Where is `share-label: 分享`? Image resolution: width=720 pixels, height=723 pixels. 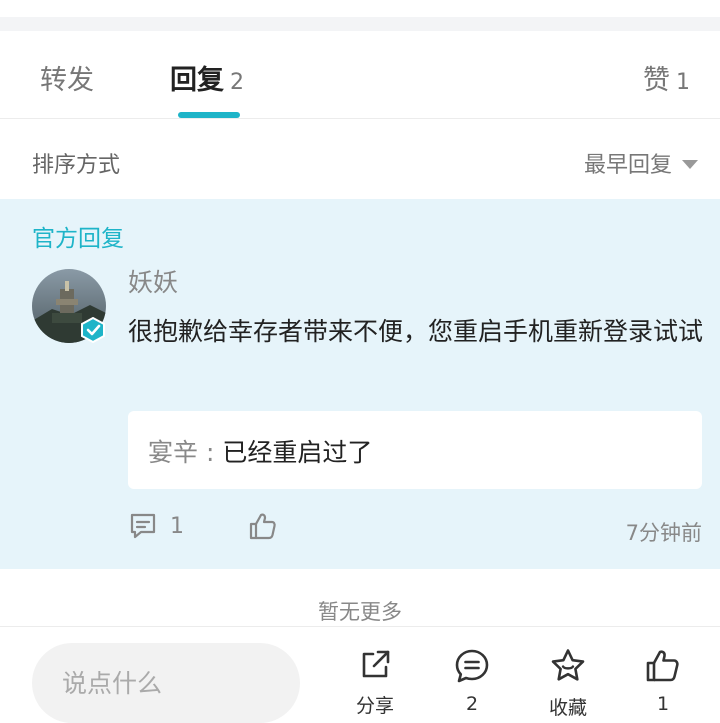 share-label: 分享 is located at coordinates (374, 706).